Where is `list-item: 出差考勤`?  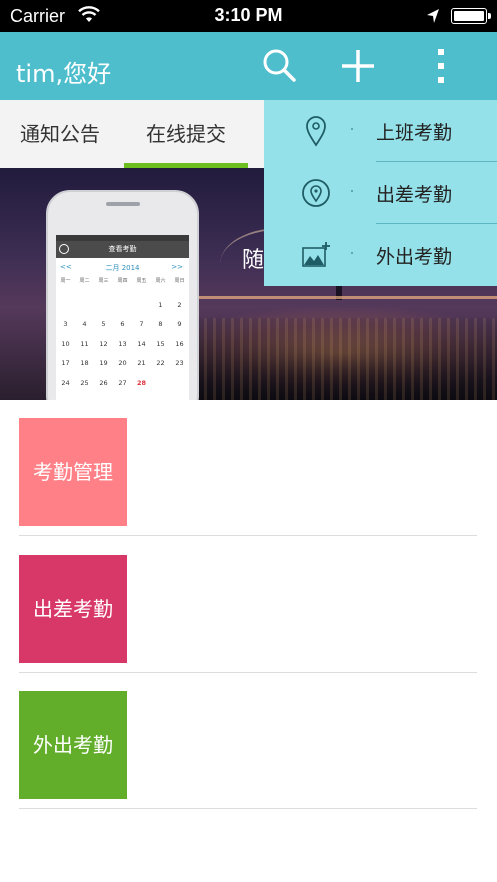 list-item: 出差考勤 is located at coordinates (248, 623).